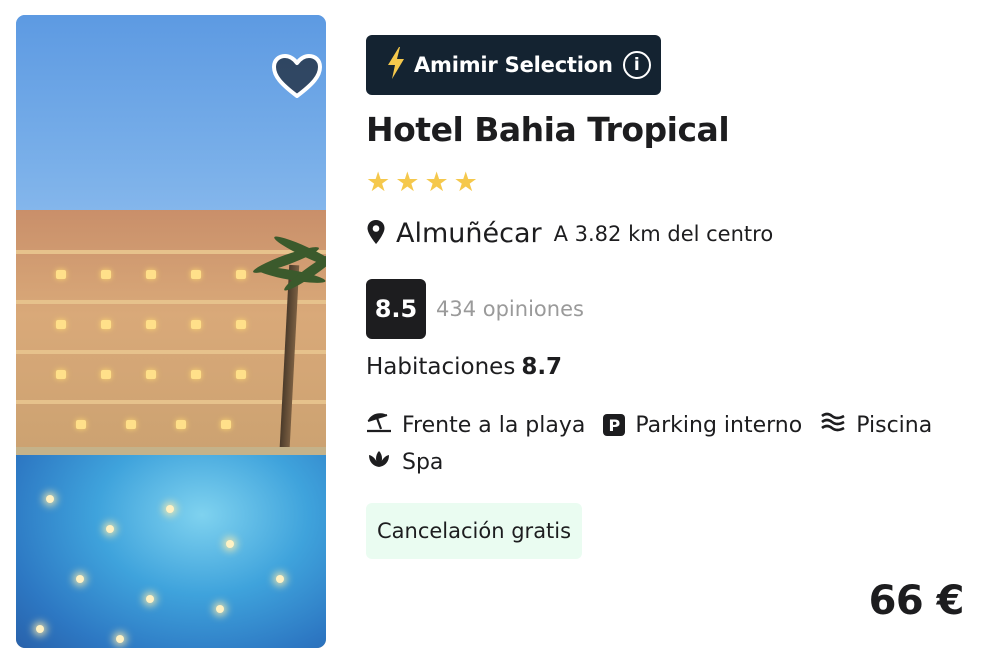 The image size is (1004, 666). I want to click on star-rating: ★ ★ ★ ★, so click(422, 183).